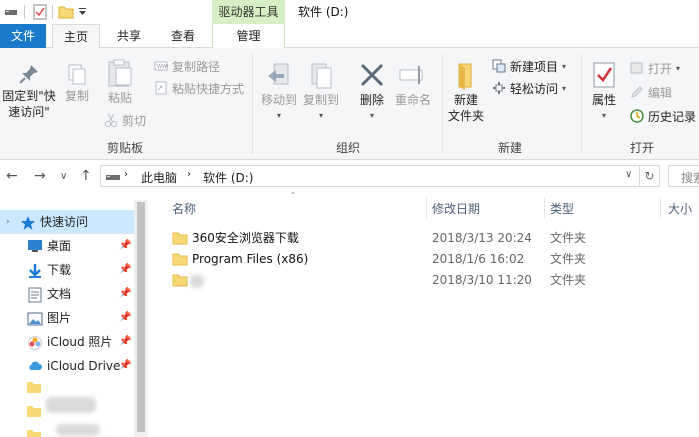 Image resolution: width=699 pixels, height=437 pixels. What do you see at coordinates (278, 100) in the screenshot?
I see `move-to-label: 移动到` at bounding box center [278, 100].